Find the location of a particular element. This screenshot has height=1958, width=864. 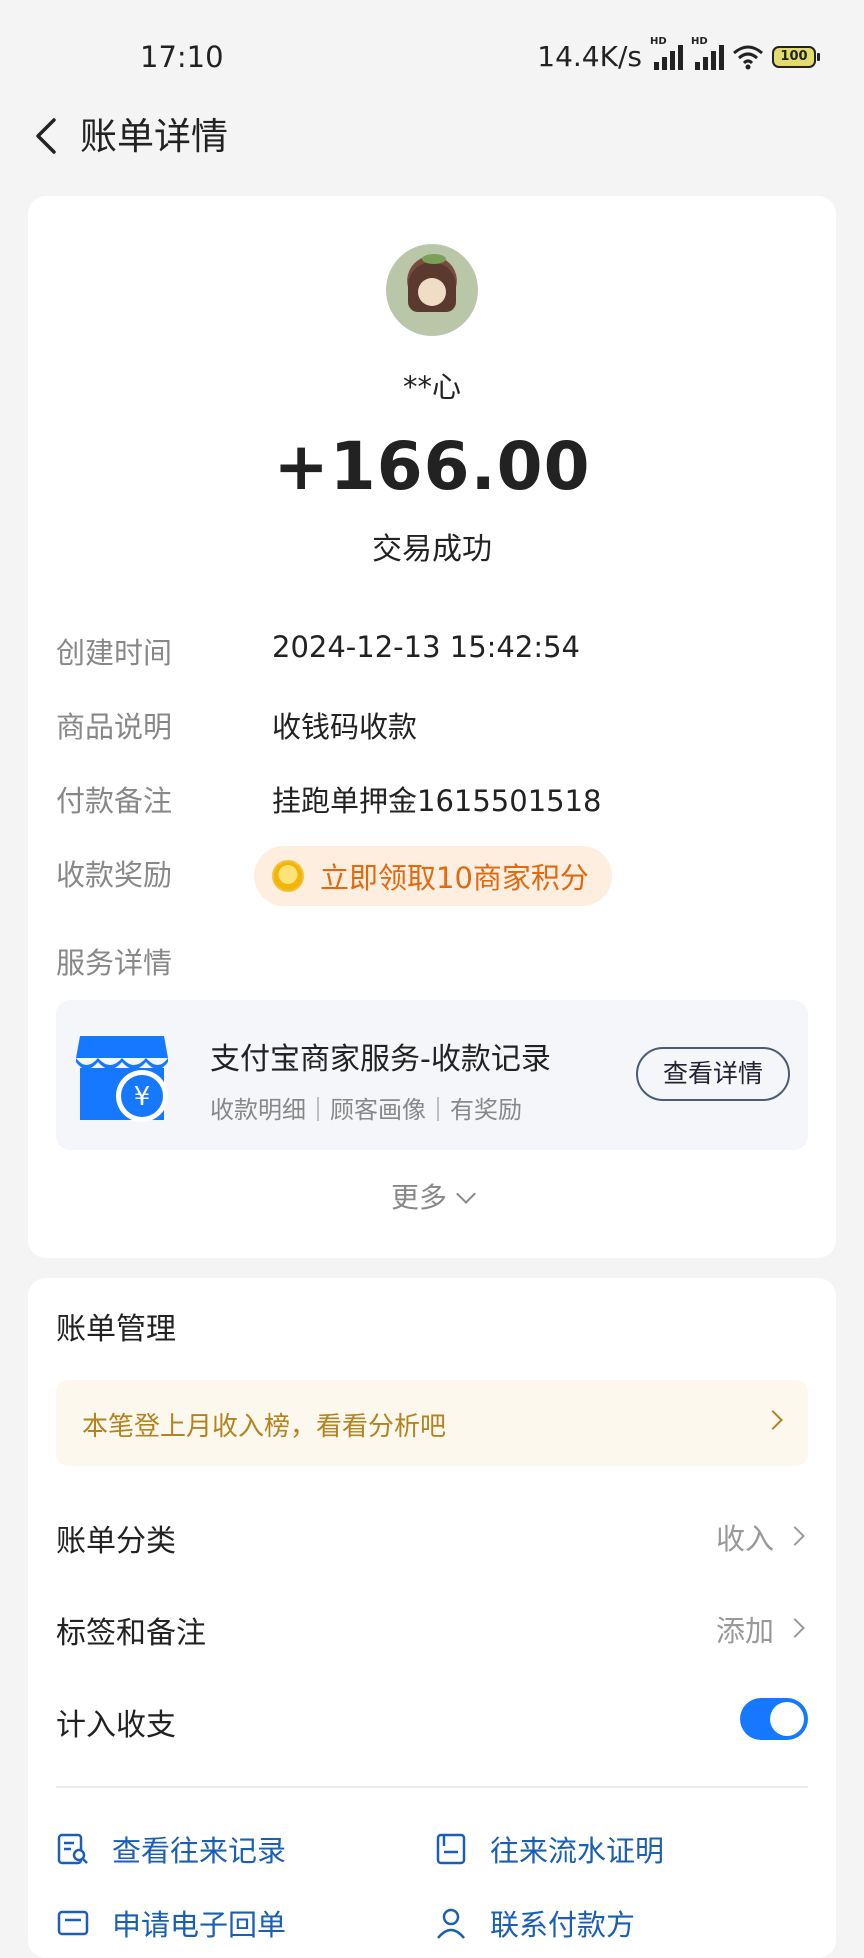

service-subtitle: 收款明细｜顾客画像｜有奖励 is located at coordinates (366, 1110).